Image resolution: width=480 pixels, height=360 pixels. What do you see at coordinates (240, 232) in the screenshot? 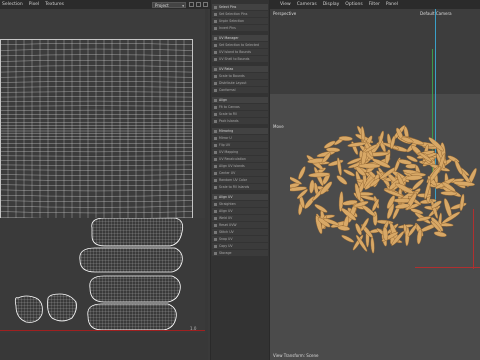
I see `sidebar-tool-item: Stitch UV` at bounding box center [240, 232].